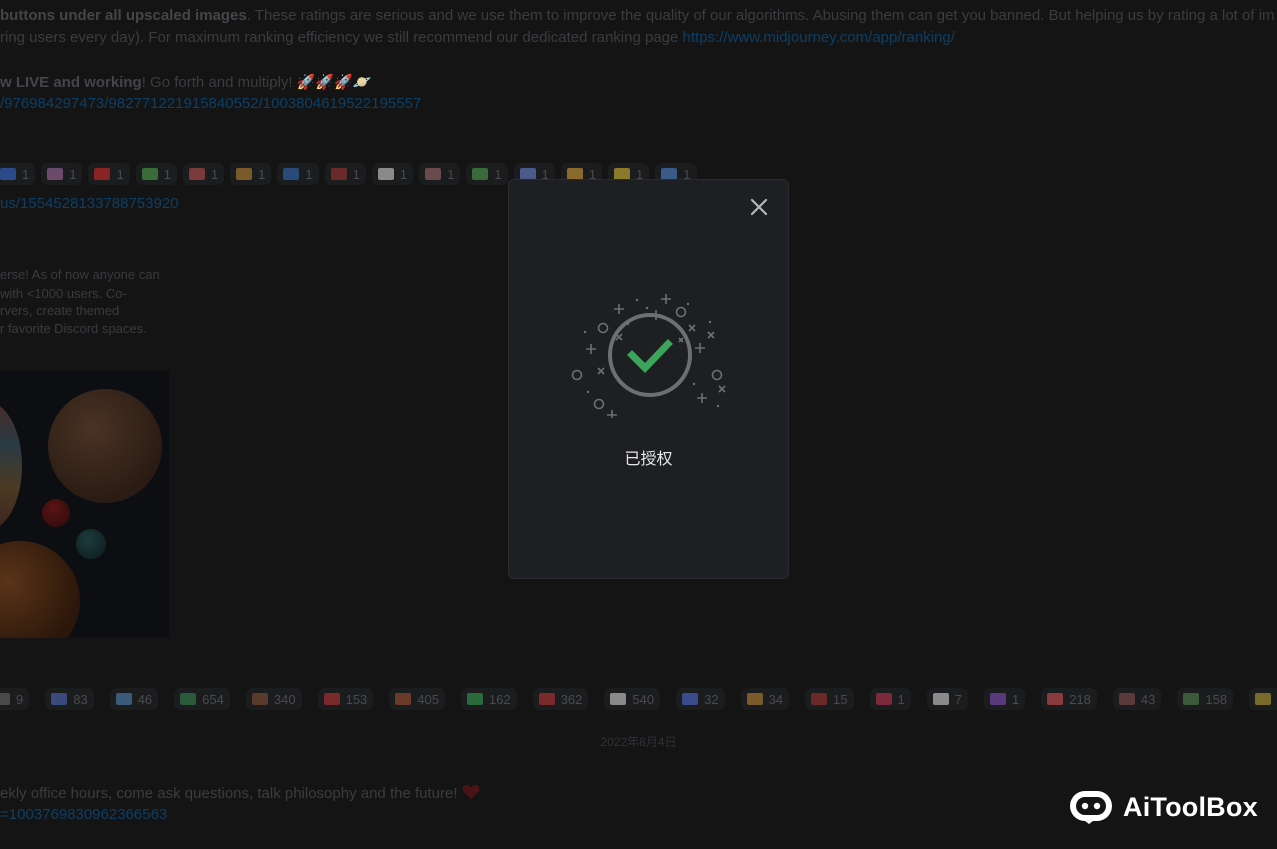 This screenshot has width=1277, height=849. I want to click on close-button, so click(759, 207).